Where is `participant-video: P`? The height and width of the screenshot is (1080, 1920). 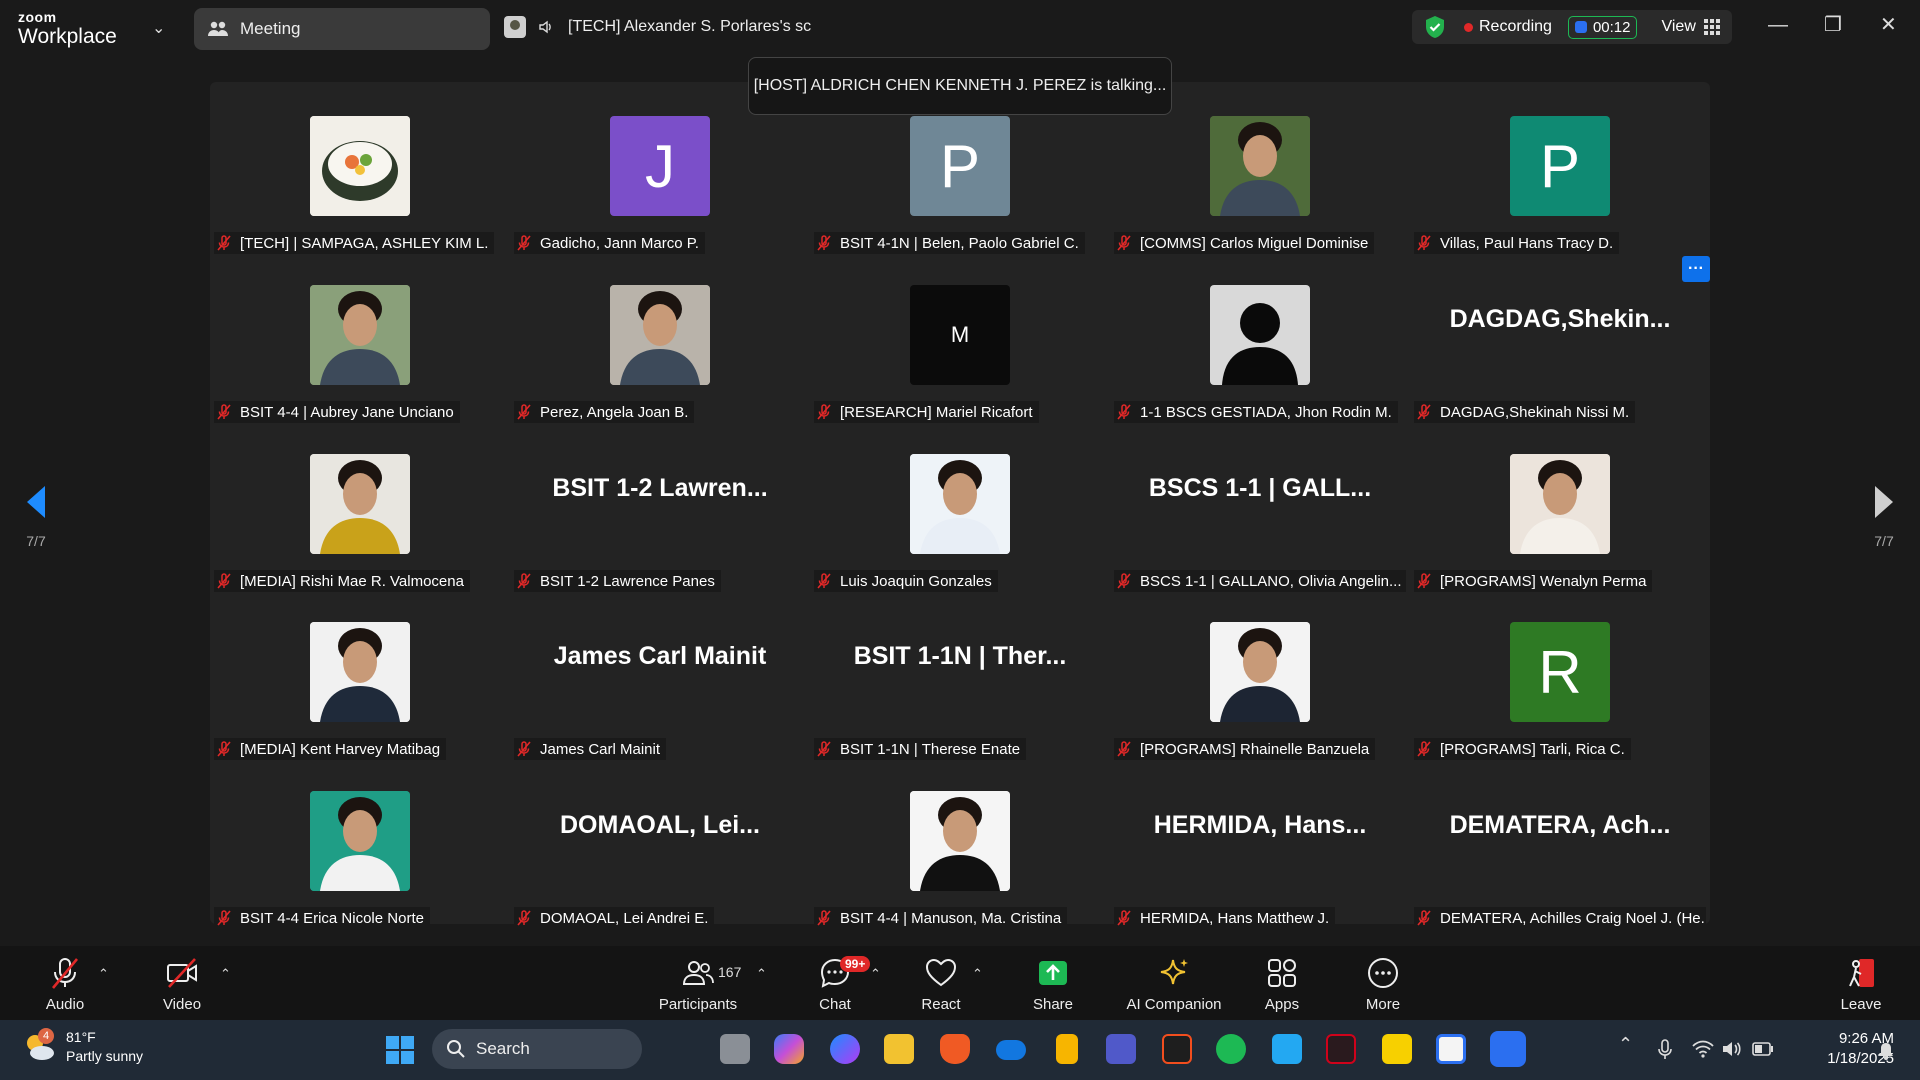
participant-video: P is located at coordinates (960, 166).